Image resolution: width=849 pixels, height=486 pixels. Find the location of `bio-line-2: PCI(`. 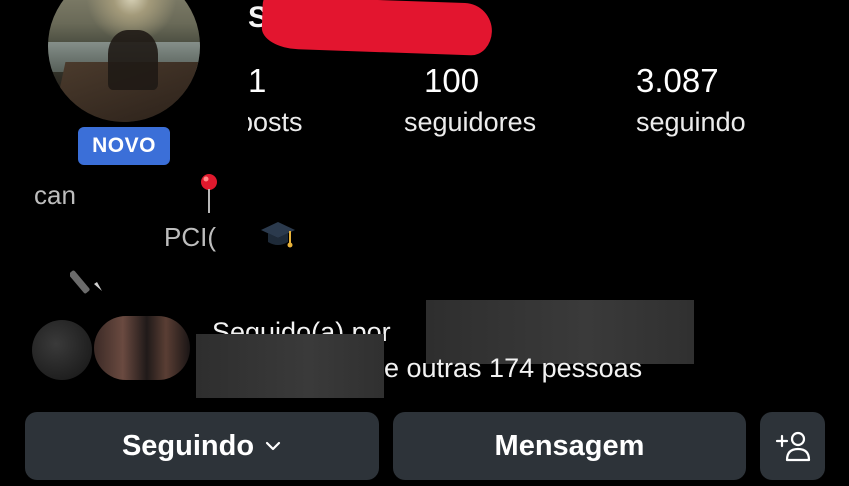

bio-line-2: PCI( is located at coordinates (190, 237).